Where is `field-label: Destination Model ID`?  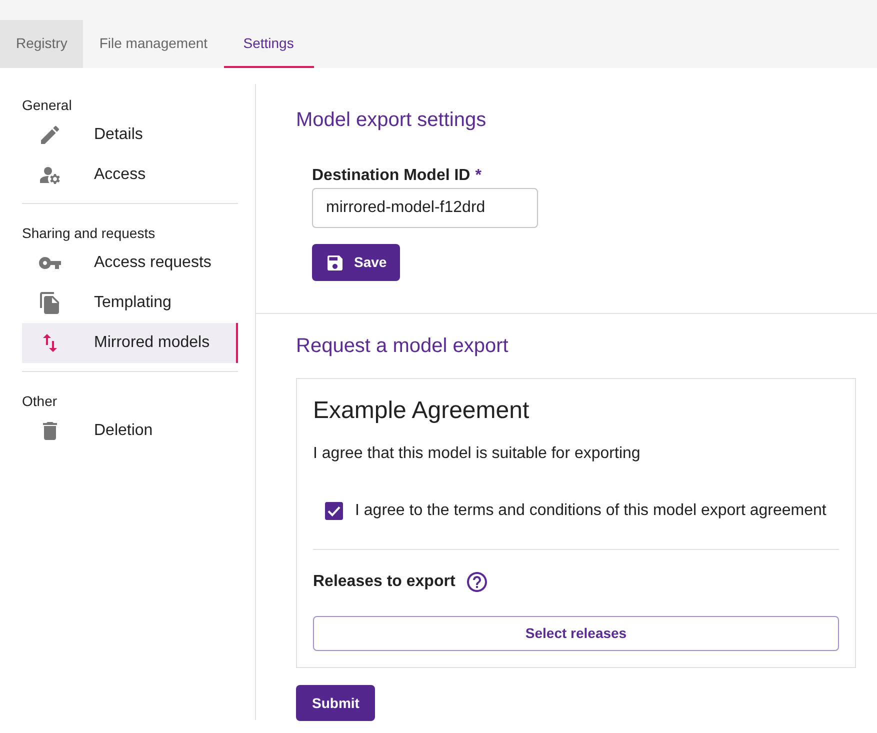
field-label: Destination Model ID is located at coordinates (391, 176).